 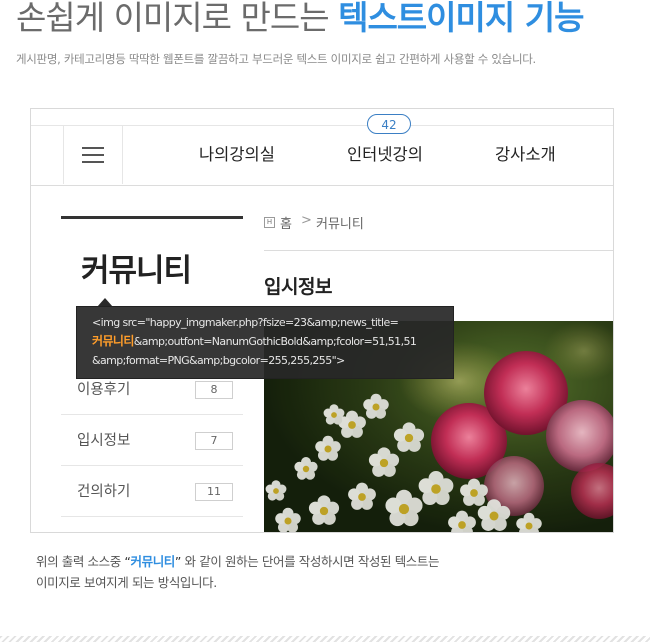 I want to click on nav-item-instructors: 강사소개, so click(x=525, y=155).